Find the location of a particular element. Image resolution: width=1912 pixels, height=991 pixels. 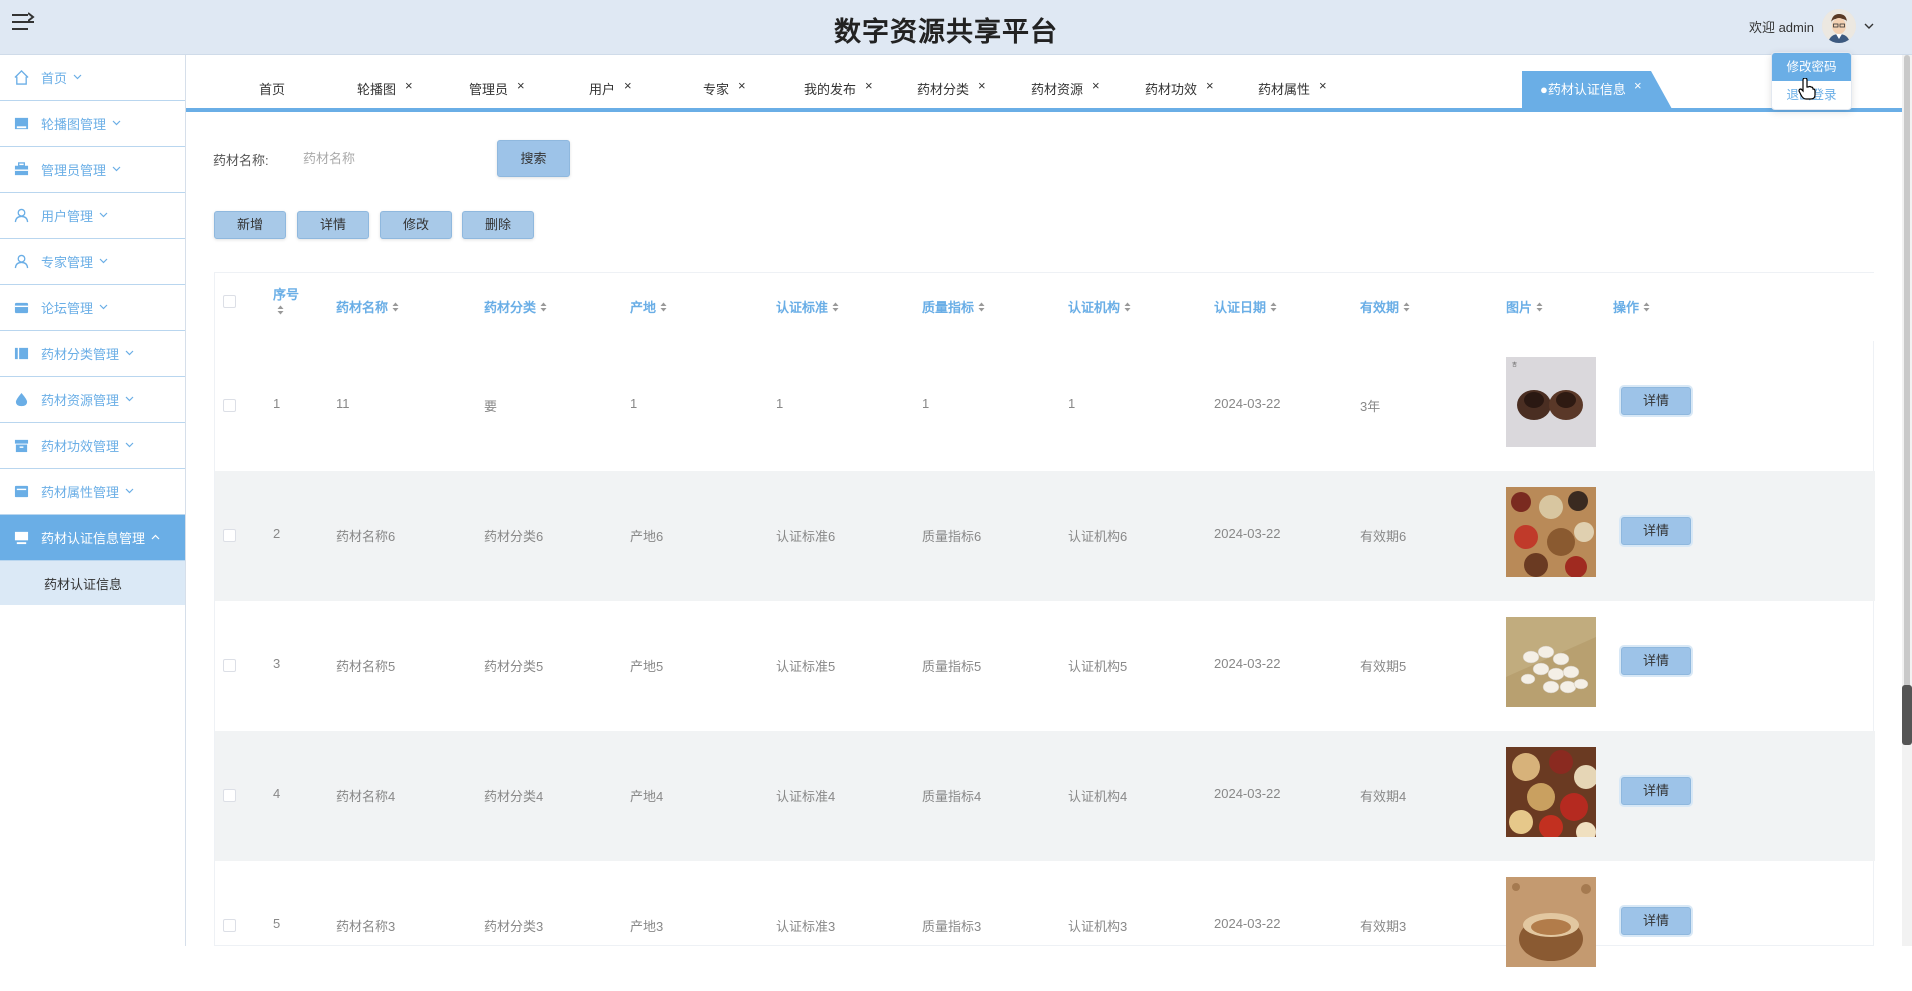

tab-9: 药材属性 × is located at coordinates (1292, 90).